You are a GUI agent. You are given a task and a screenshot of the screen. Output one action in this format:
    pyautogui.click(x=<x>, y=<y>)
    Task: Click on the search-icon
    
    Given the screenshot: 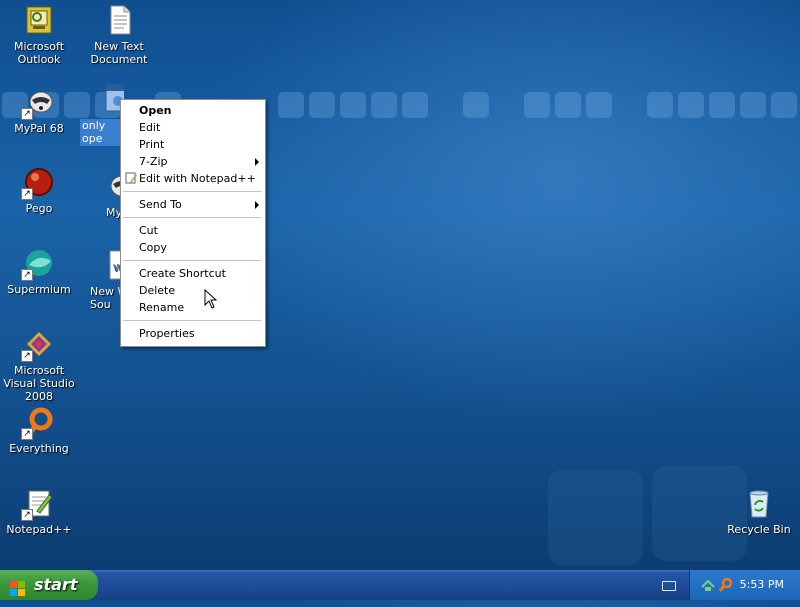 What is the action you would take?
    pyautogui.click(x=726, y=586)
    